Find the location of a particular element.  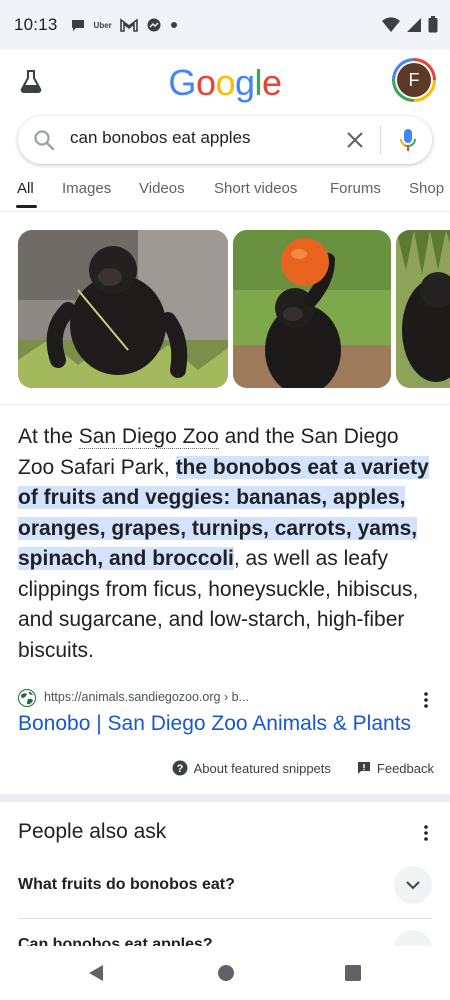

result-title-link: Bonobo | San Diego Zoo Animals & Plants is located at coordinates (214, 724).